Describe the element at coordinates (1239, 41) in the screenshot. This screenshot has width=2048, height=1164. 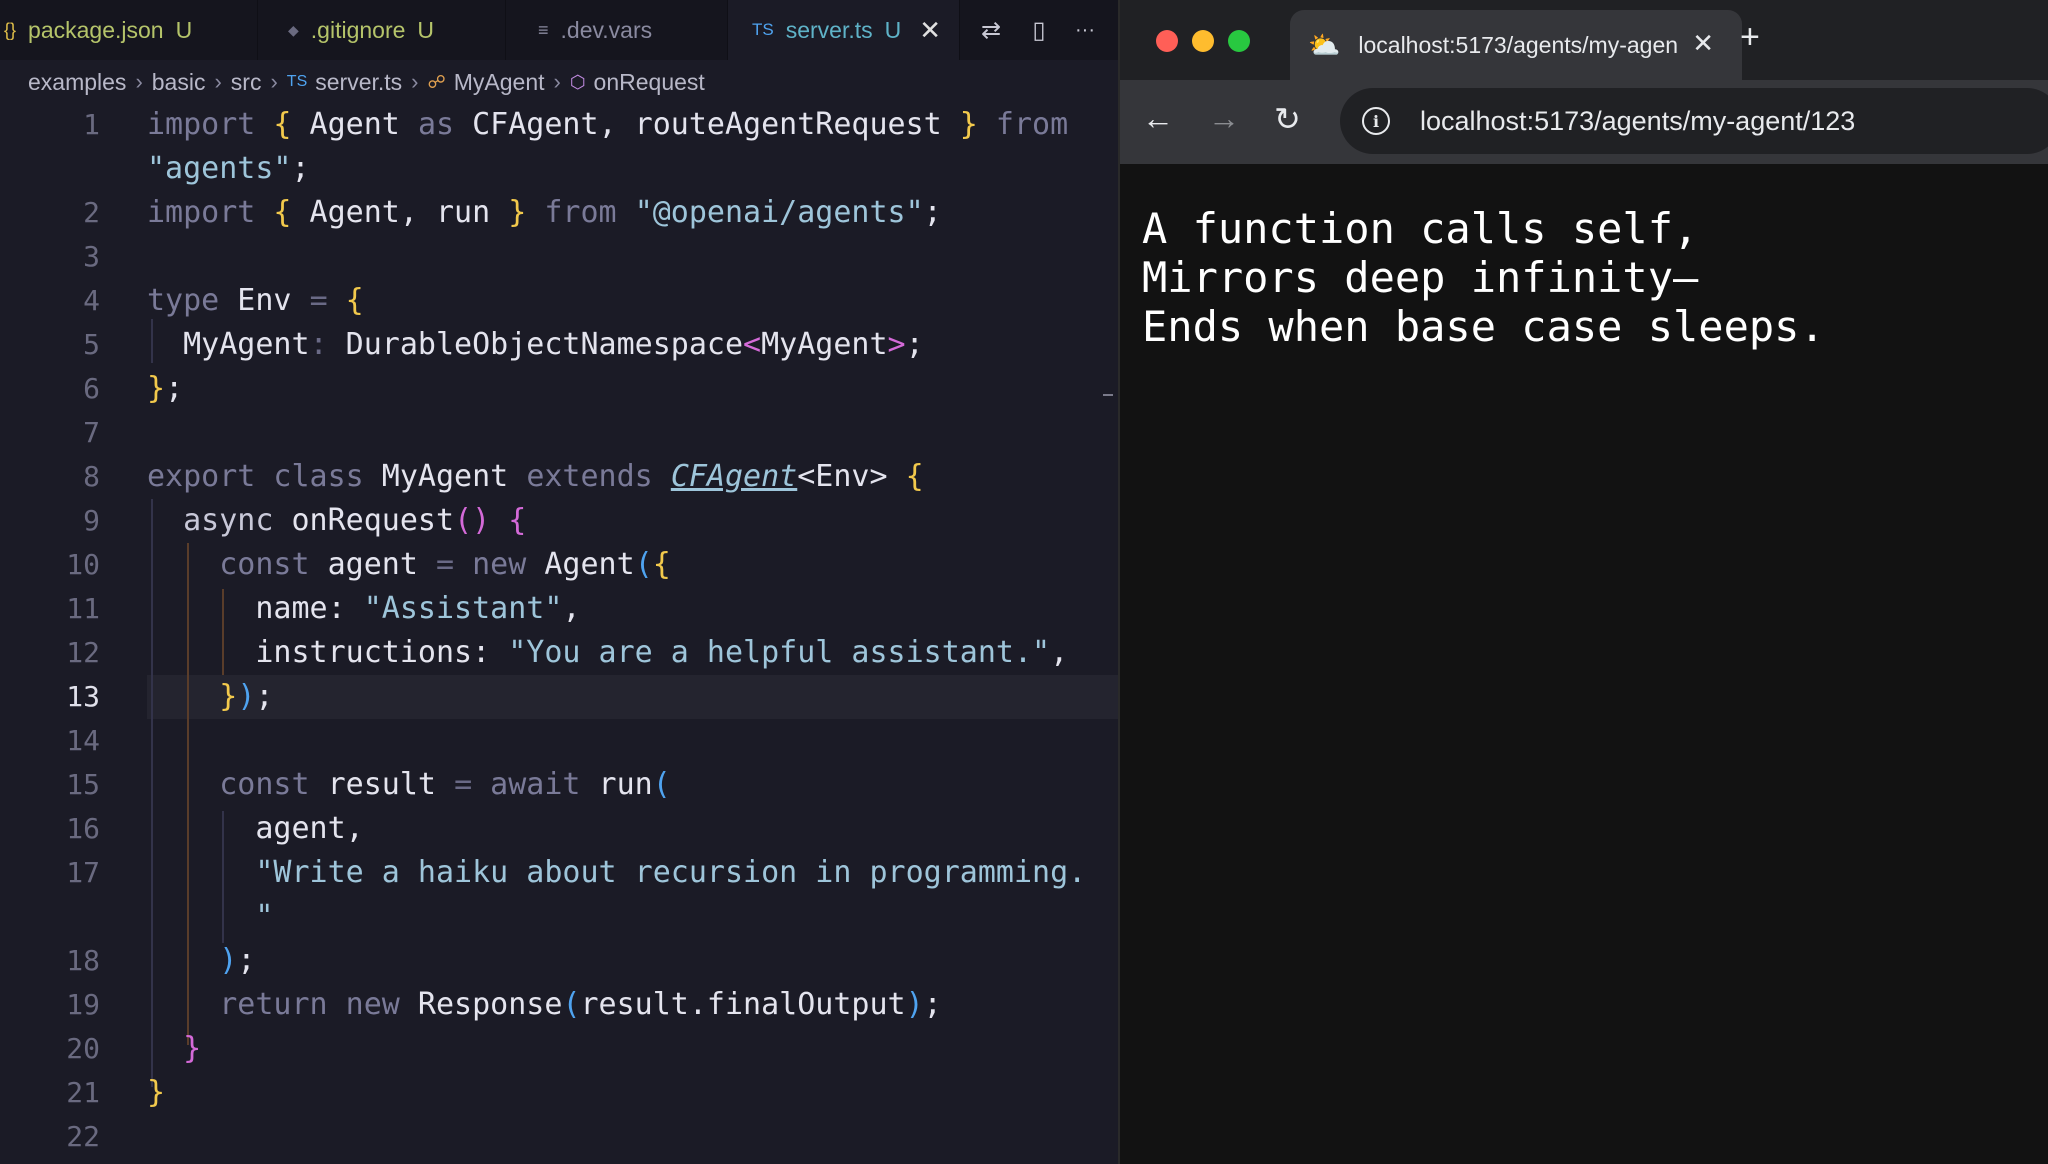
I see `maximize-window-button` at that location.